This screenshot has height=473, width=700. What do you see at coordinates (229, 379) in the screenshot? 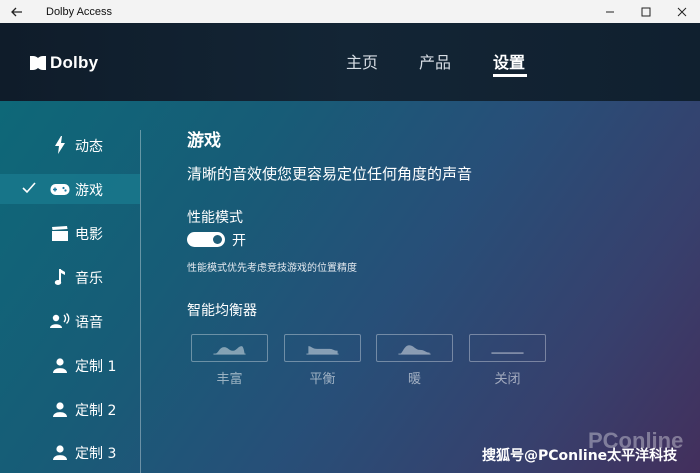
I see `eq-rich-label: 丰富` at bounding box center [229, 379].